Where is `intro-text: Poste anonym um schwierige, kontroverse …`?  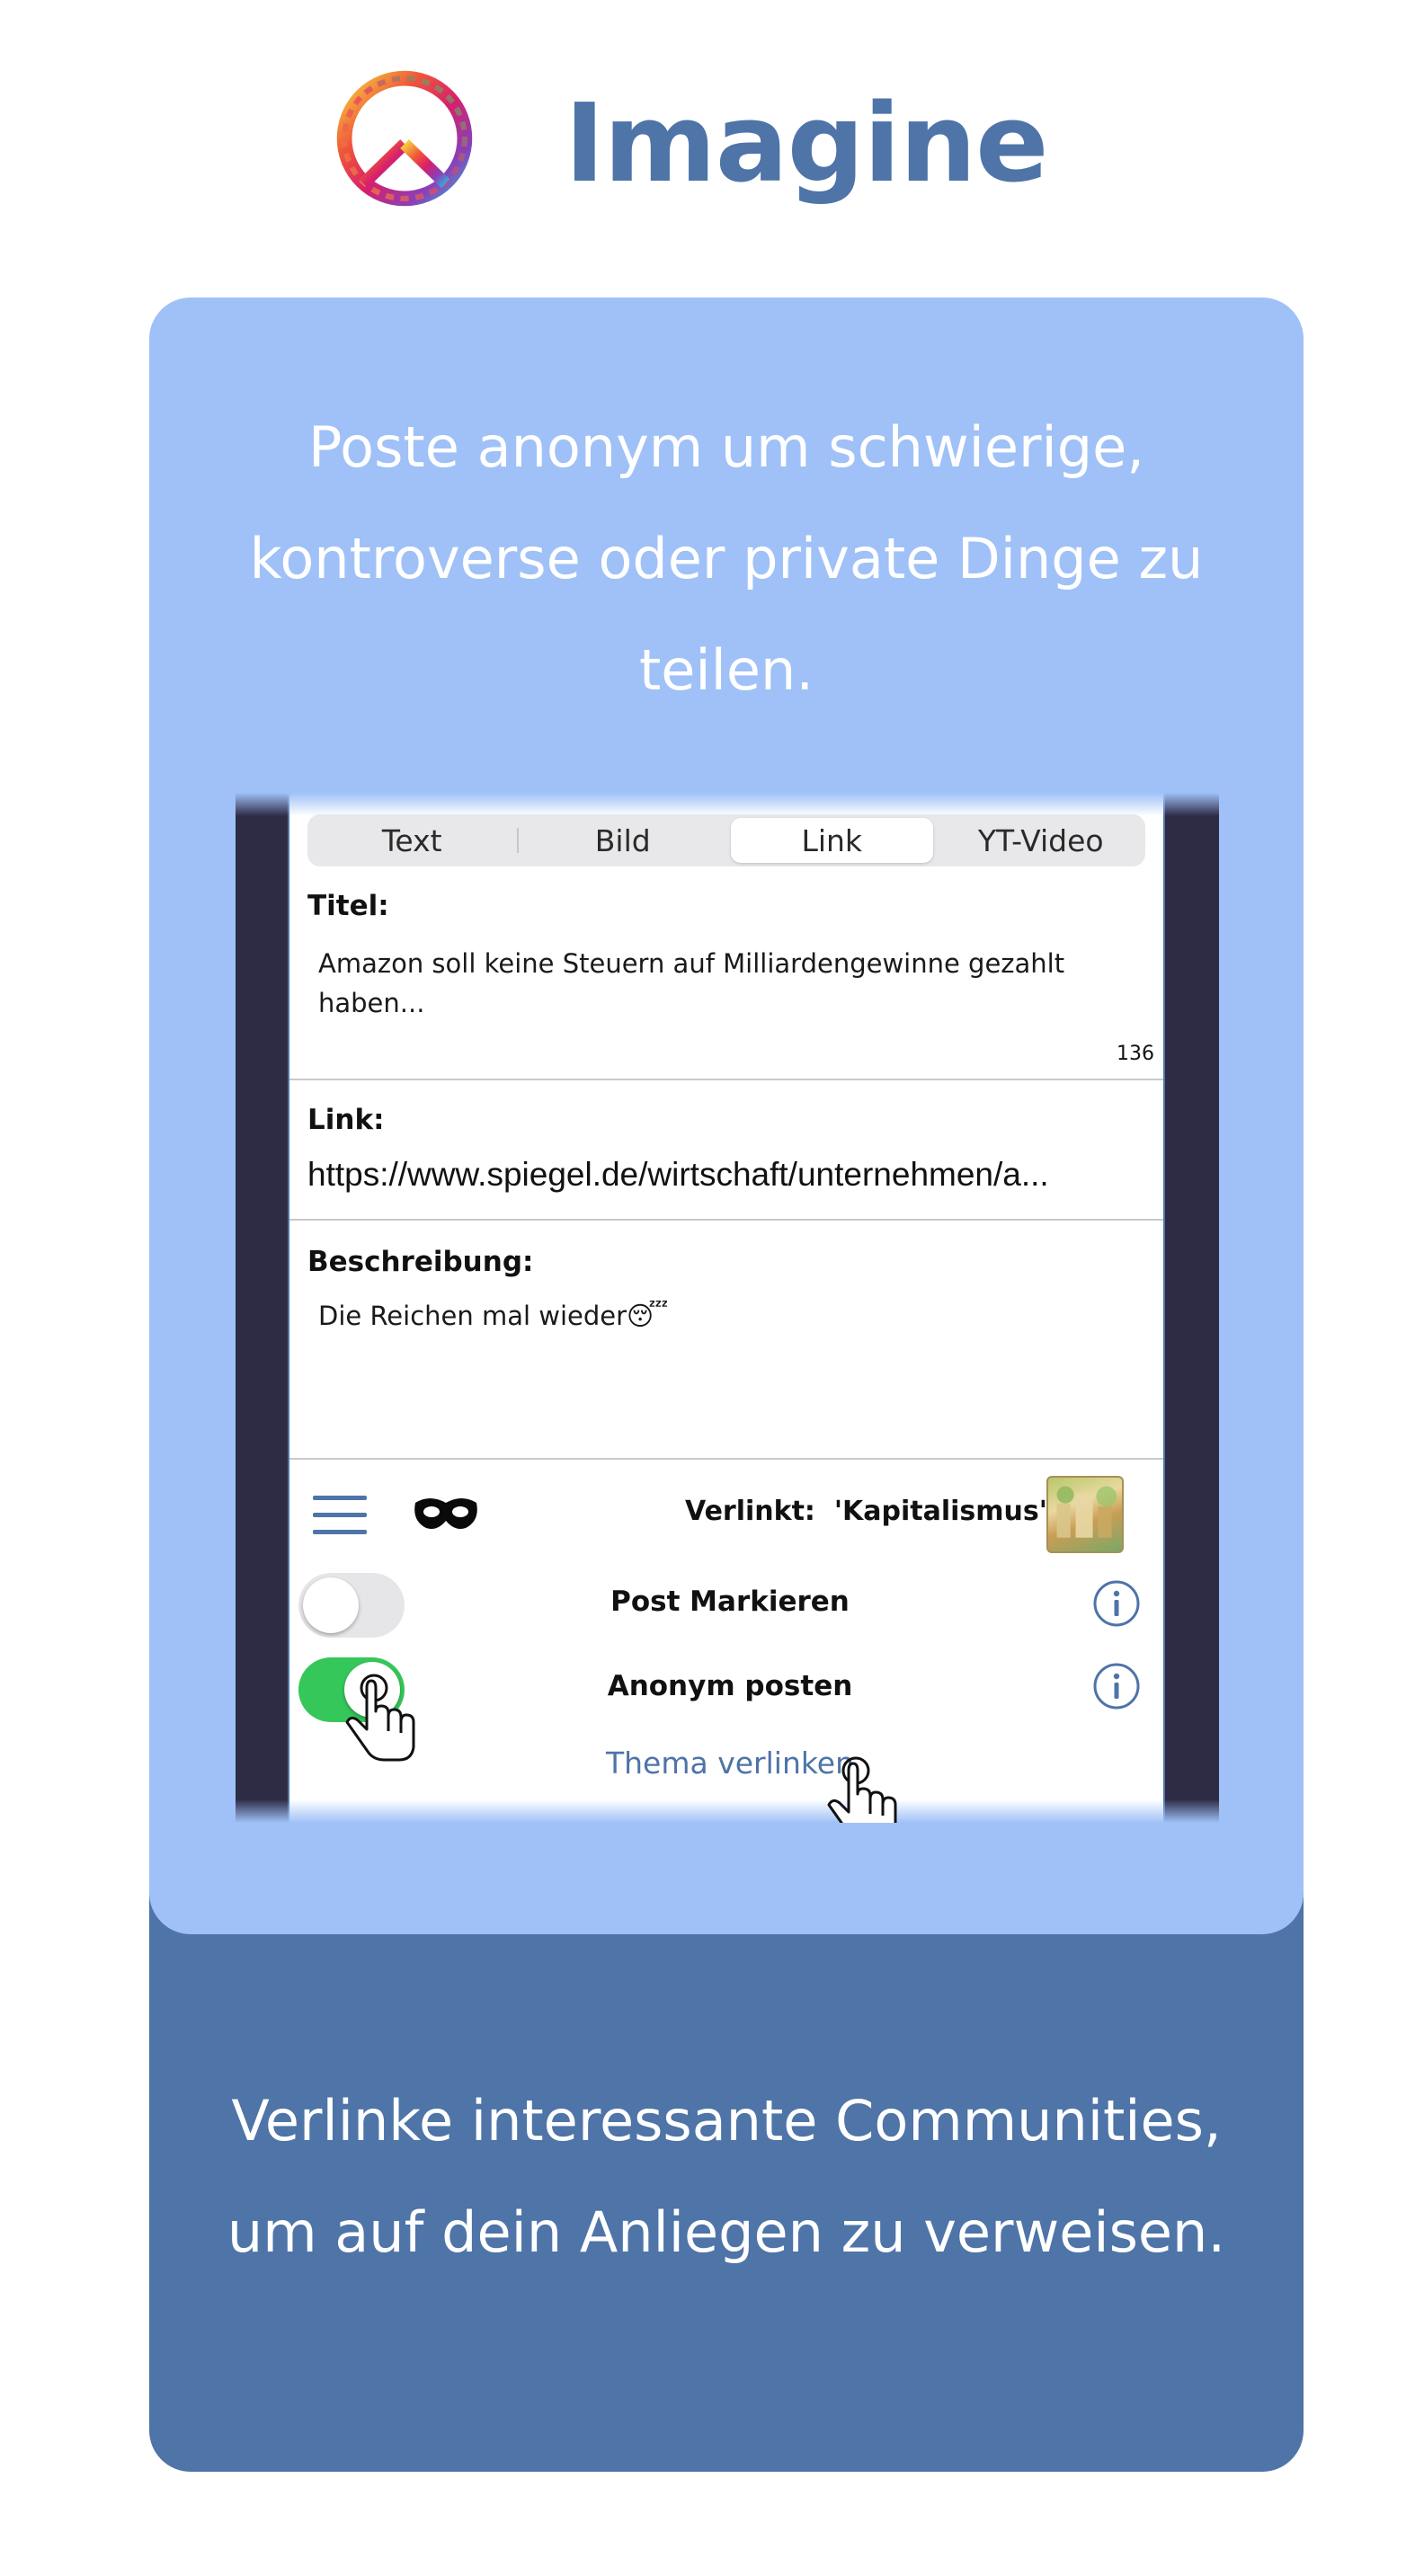 intro-text: Poste anonym um schwierige, kontroverse … is located at coordinates (726, 559).